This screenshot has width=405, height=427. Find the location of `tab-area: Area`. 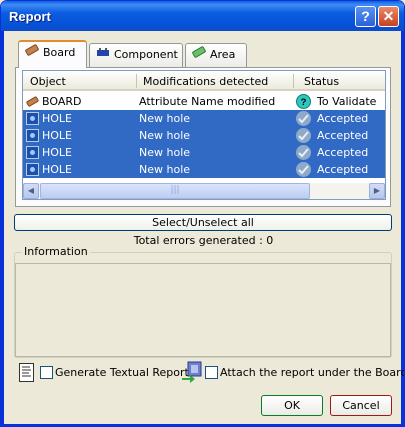

tab-area: Area is located at coordinates (216, 55).